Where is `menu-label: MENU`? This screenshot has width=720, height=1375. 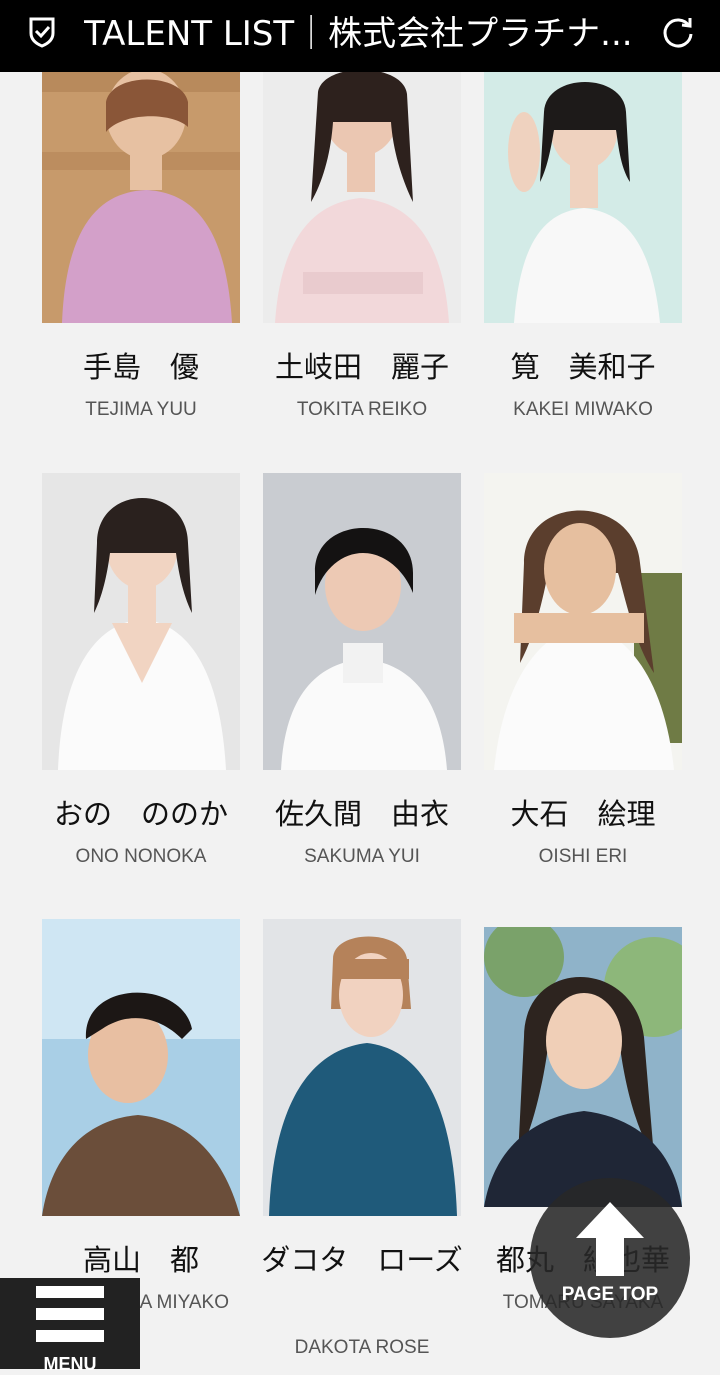
menu-label: MENU is located at coordinates (70, 1364).